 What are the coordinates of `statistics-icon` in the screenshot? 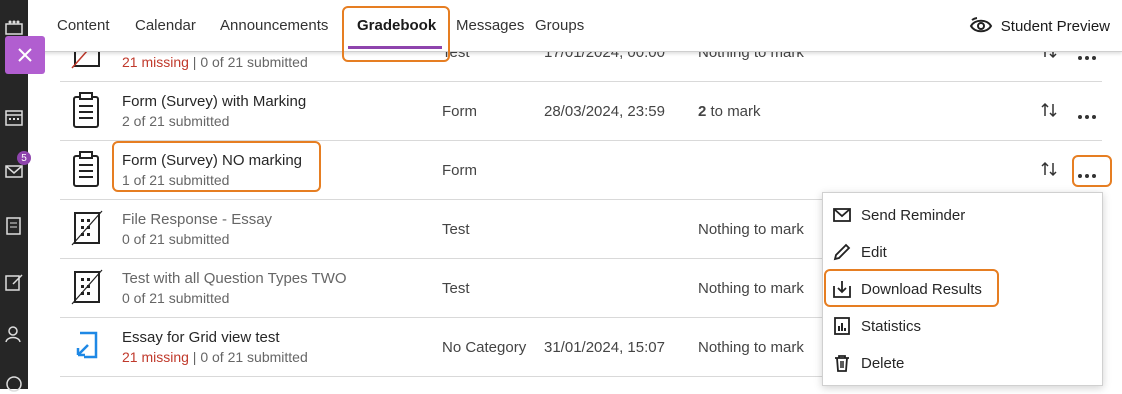 It's located at (842, 326).